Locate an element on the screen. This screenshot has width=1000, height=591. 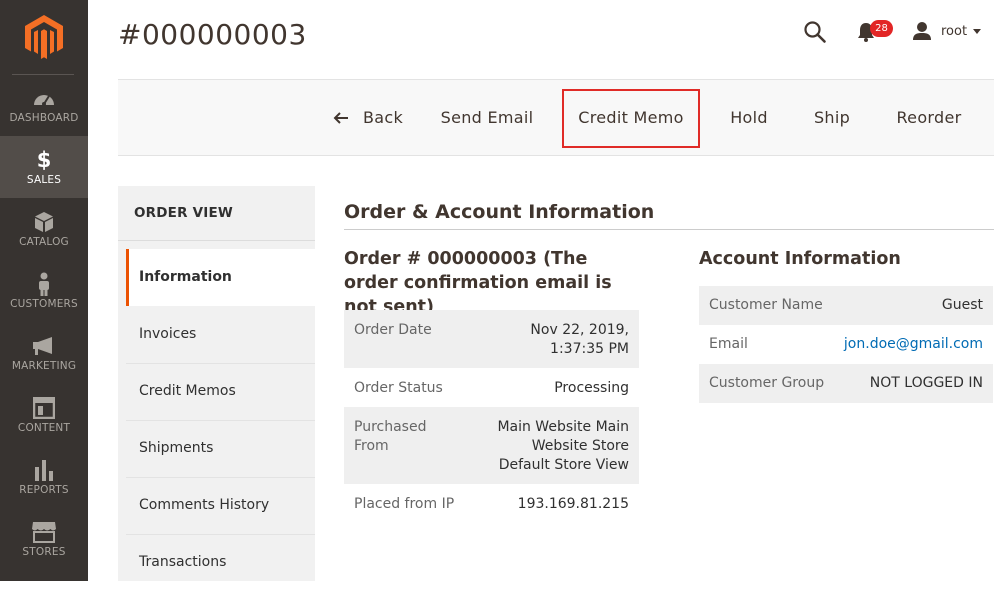
purchased-from-label: Purchased From is located at coordinates (390, 436).